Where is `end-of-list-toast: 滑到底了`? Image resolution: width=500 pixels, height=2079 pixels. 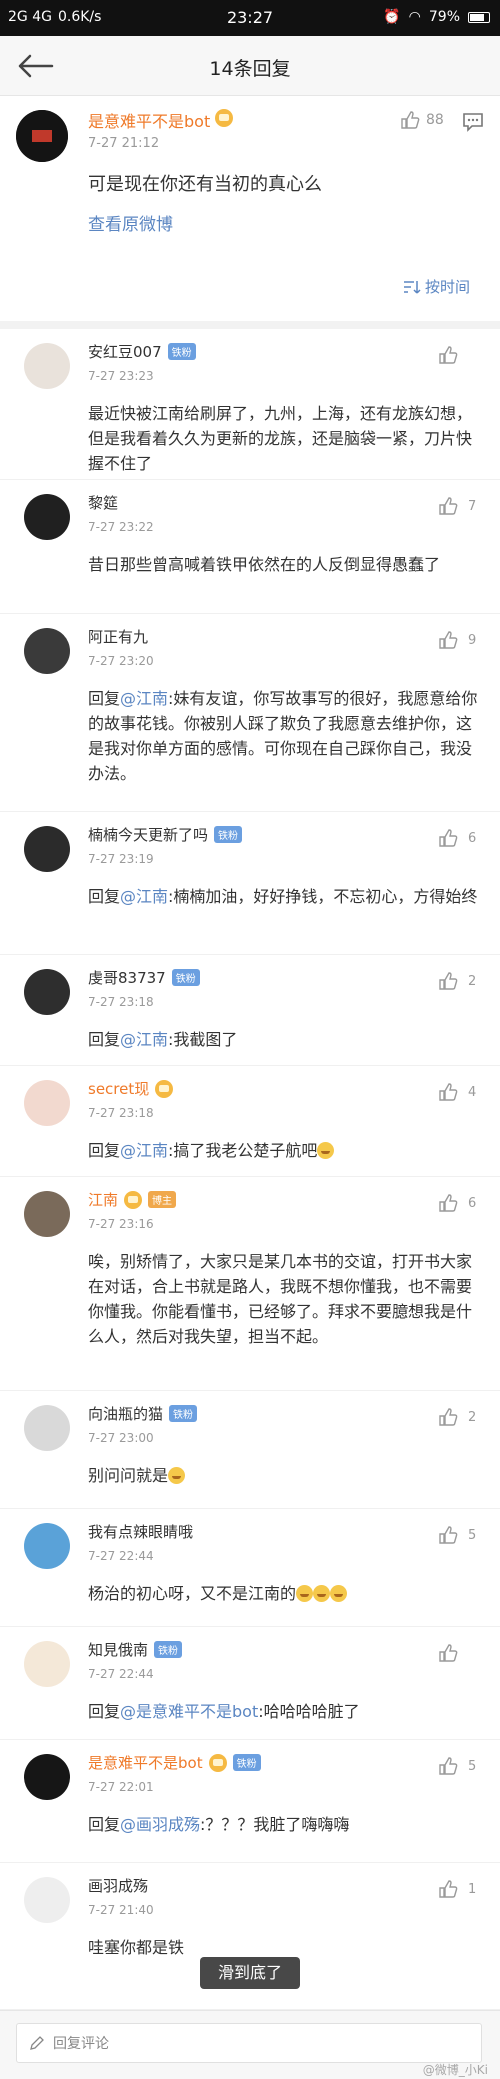 end-of-list-toast: 滑到底了 is located at coordinates (250, 1973).